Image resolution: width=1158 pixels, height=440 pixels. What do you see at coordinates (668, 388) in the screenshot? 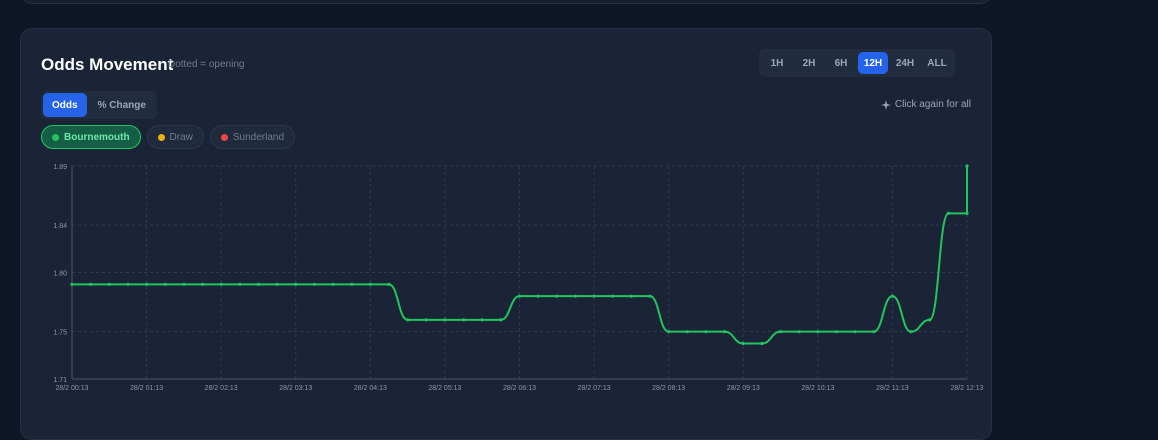
I see `x-tick-label: 28/2 08:13` at bounding box center [668, 388].